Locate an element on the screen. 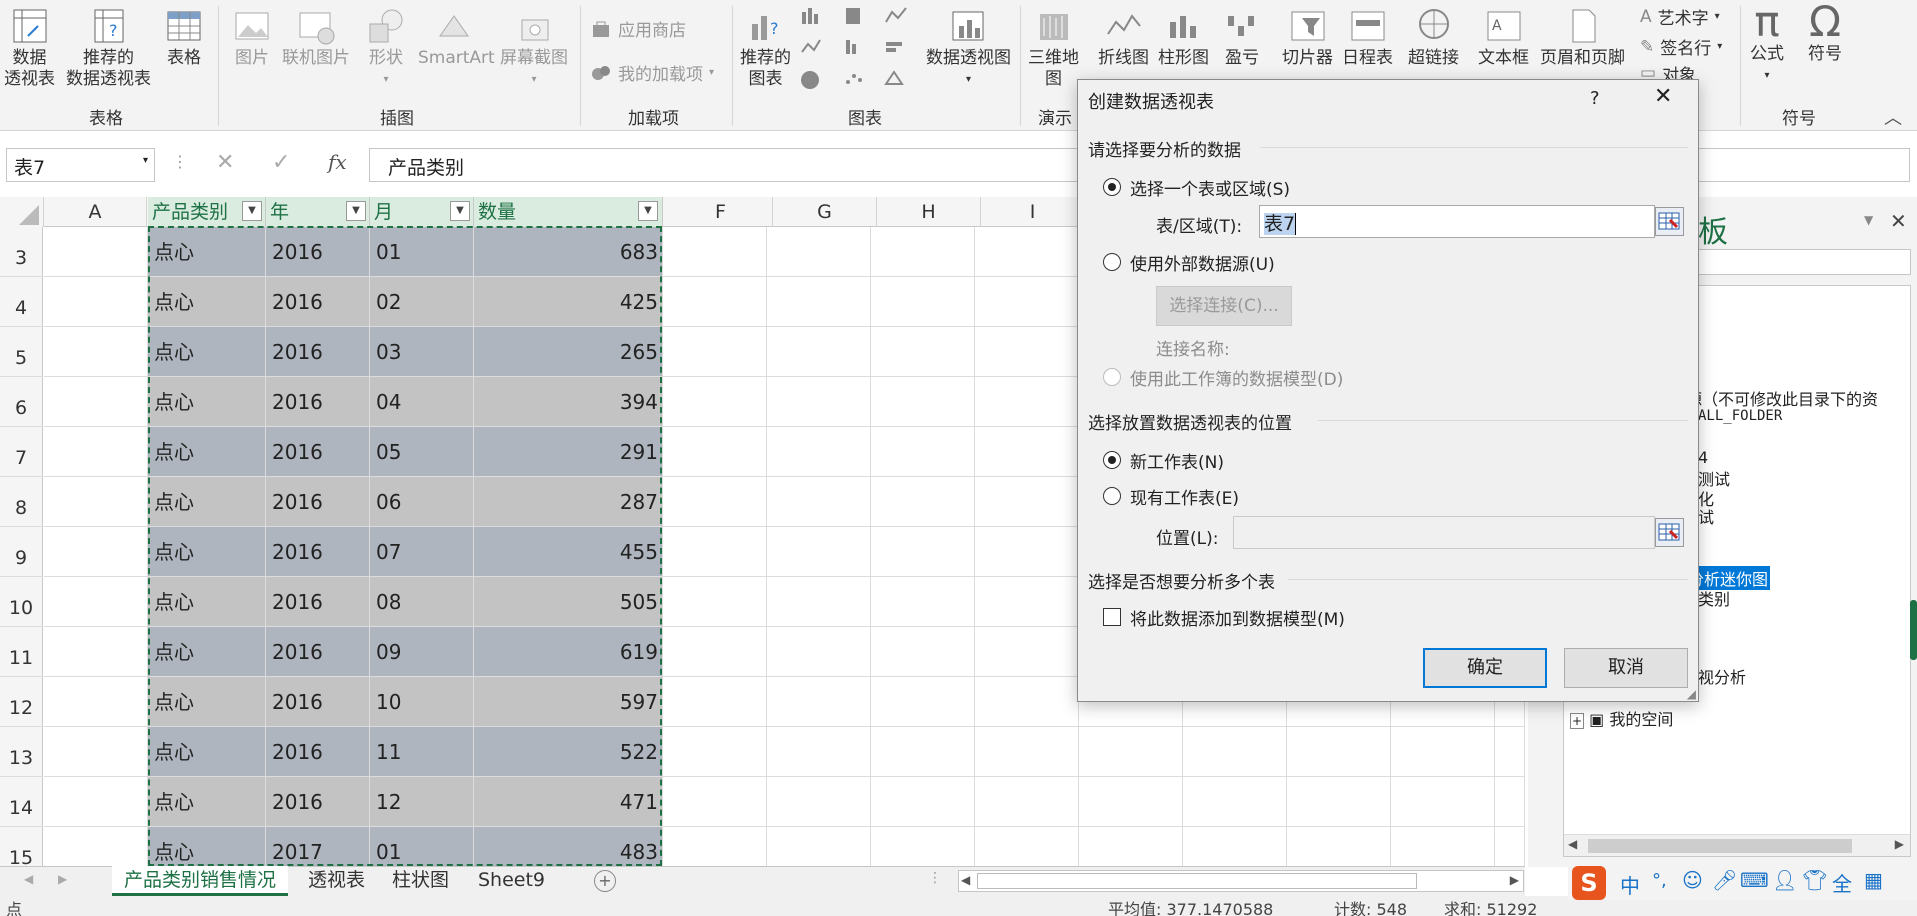 This screenshot has width=1917, height=916. table-button: 表格 is located at coordinates (184, 37).